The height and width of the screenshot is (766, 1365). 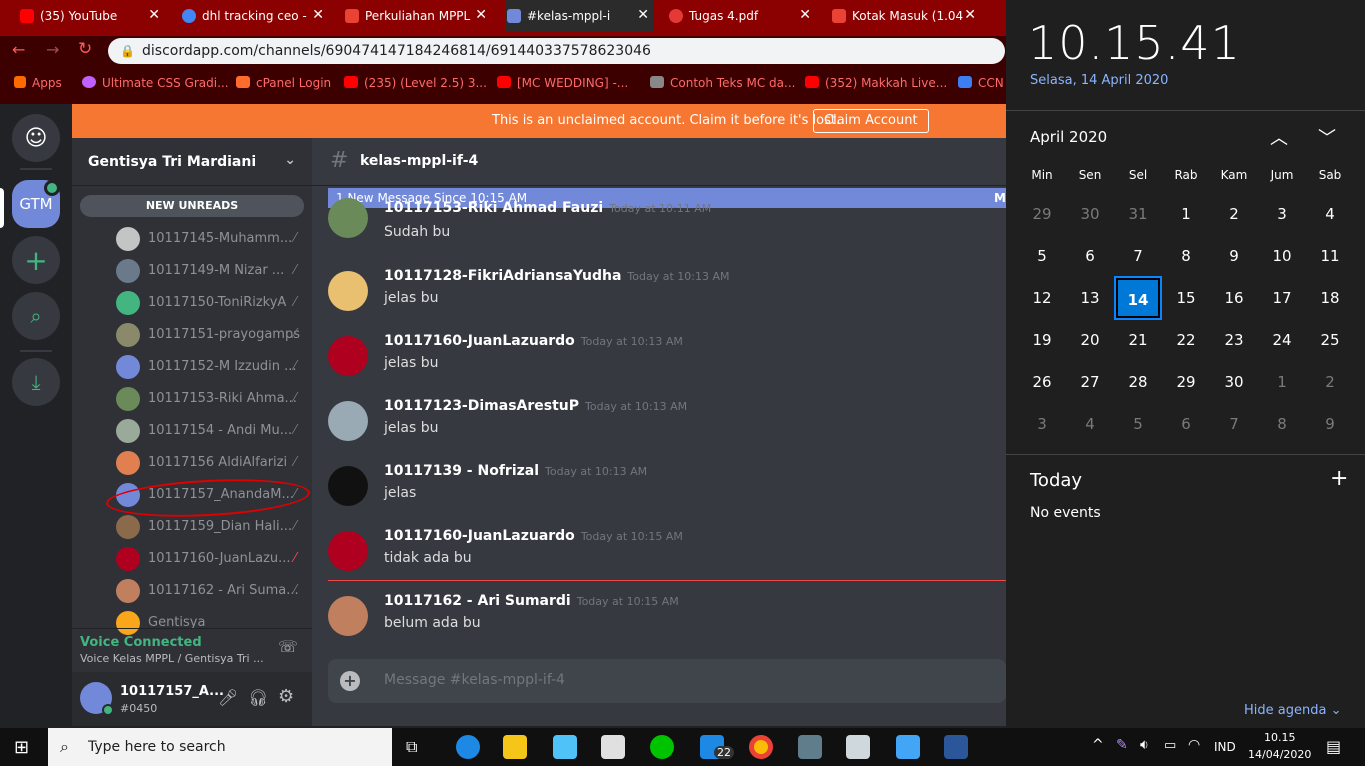 I want to click on task-view-icon: ⧉, so click(x=411, y=747).